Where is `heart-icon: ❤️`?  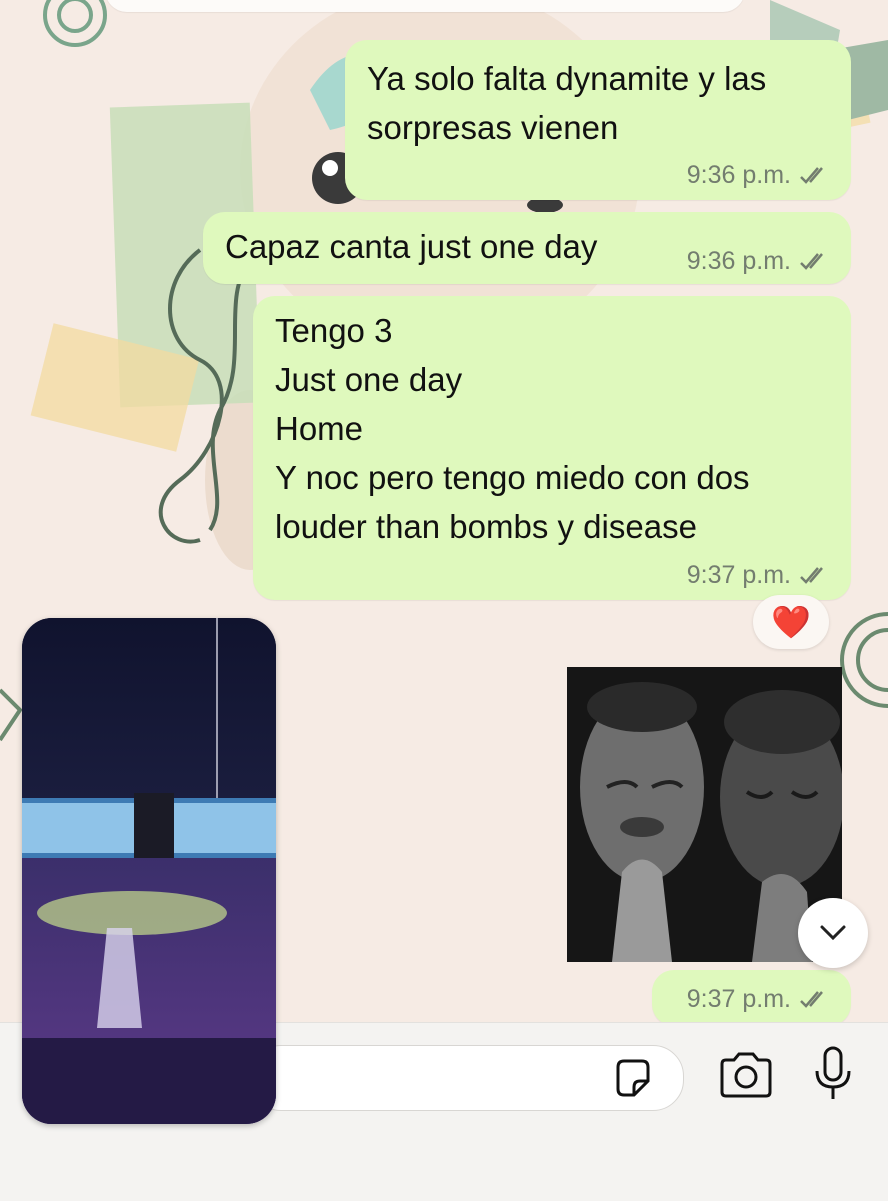
heart-icon: ❤️ is located at coordinates (791, 622).